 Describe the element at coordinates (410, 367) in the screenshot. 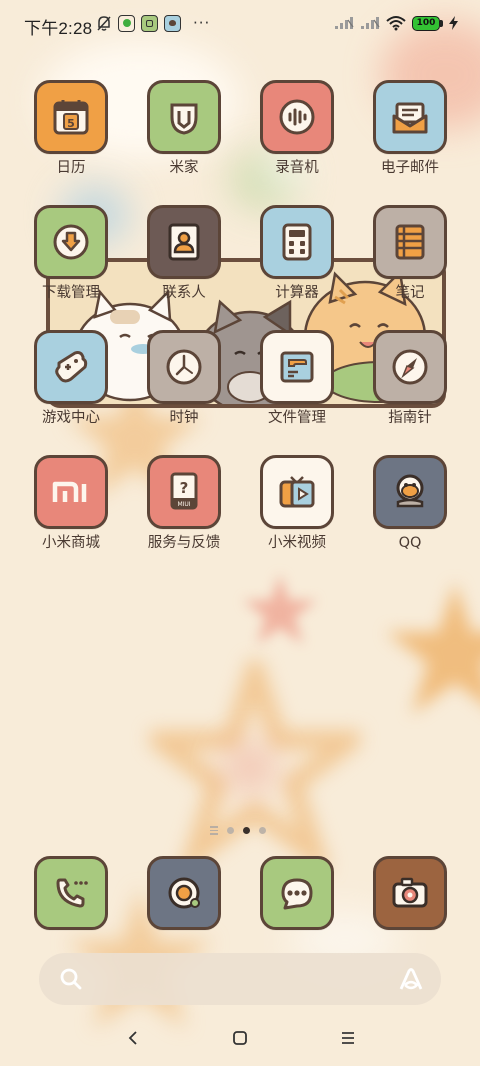

I see `compass-icon` at that location.